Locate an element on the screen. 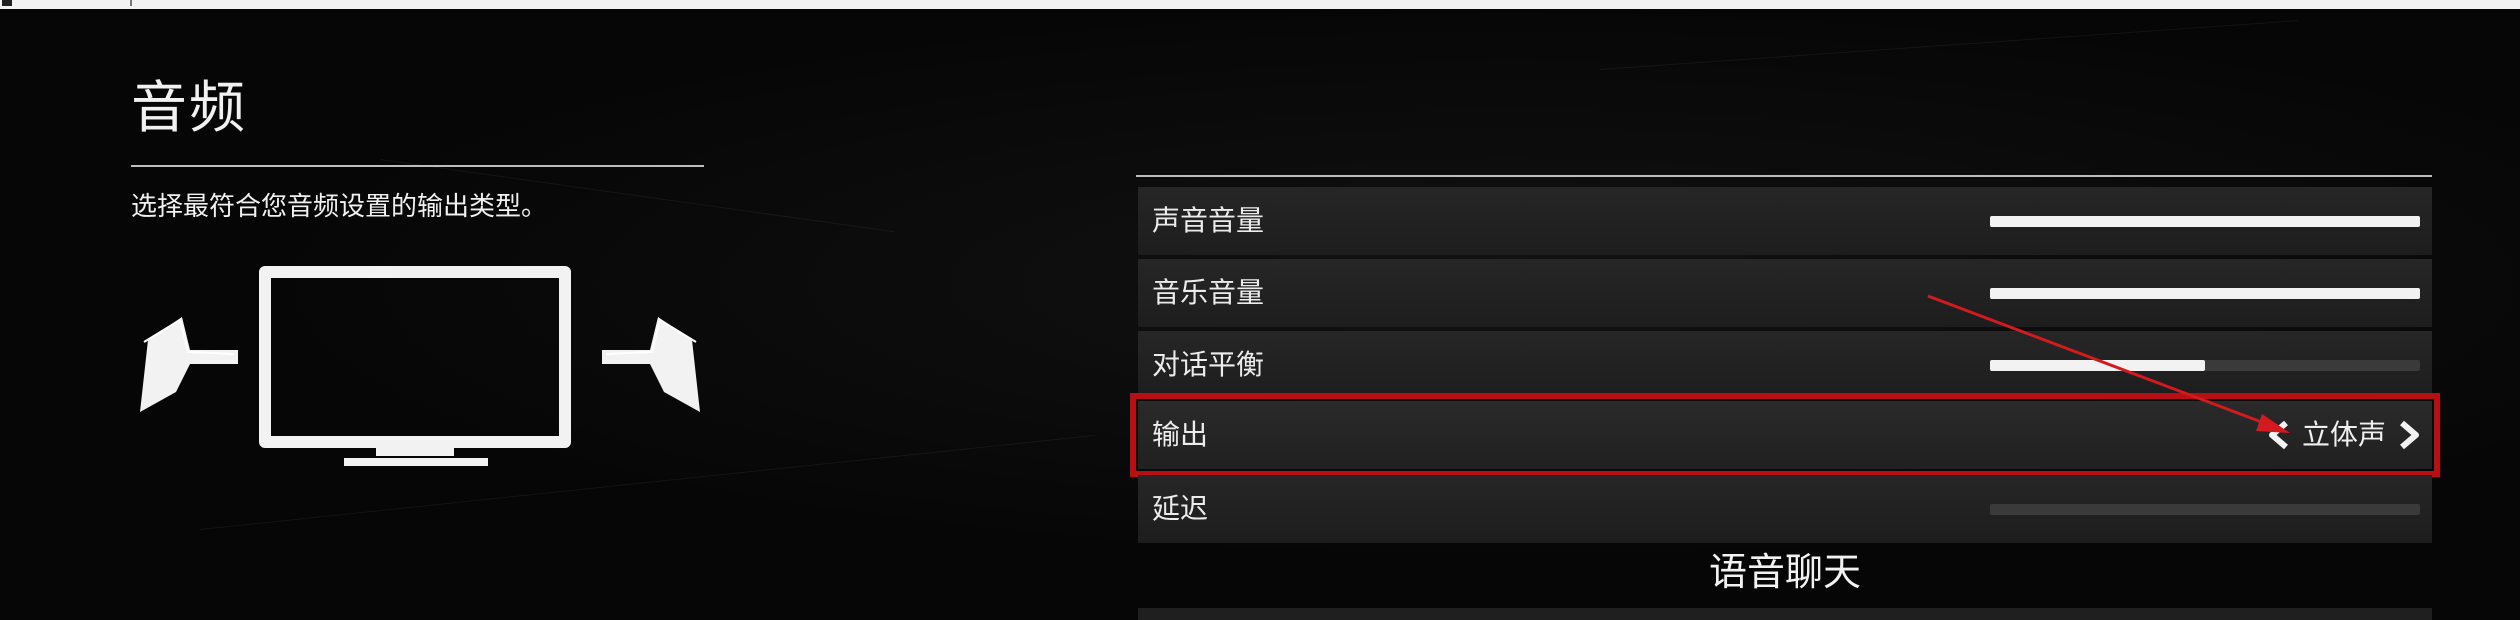 This screenshot has width=2520, height=620. sound-volume-slider is located at coordinates (2205, 221).